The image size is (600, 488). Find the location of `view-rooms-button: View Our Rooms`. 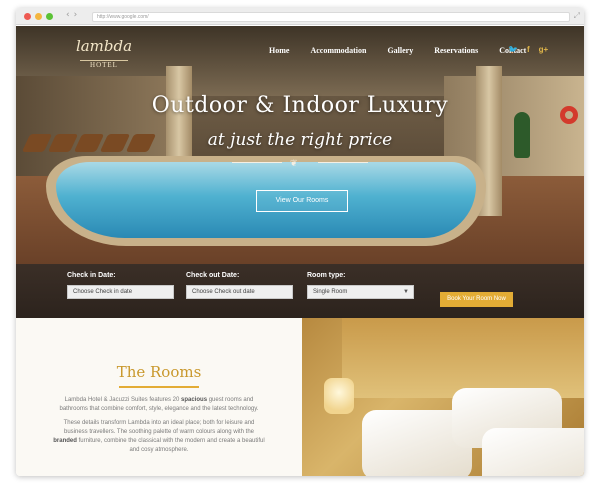

view-rooms-button: View Our Rooms is located at coordinates (302, 201).